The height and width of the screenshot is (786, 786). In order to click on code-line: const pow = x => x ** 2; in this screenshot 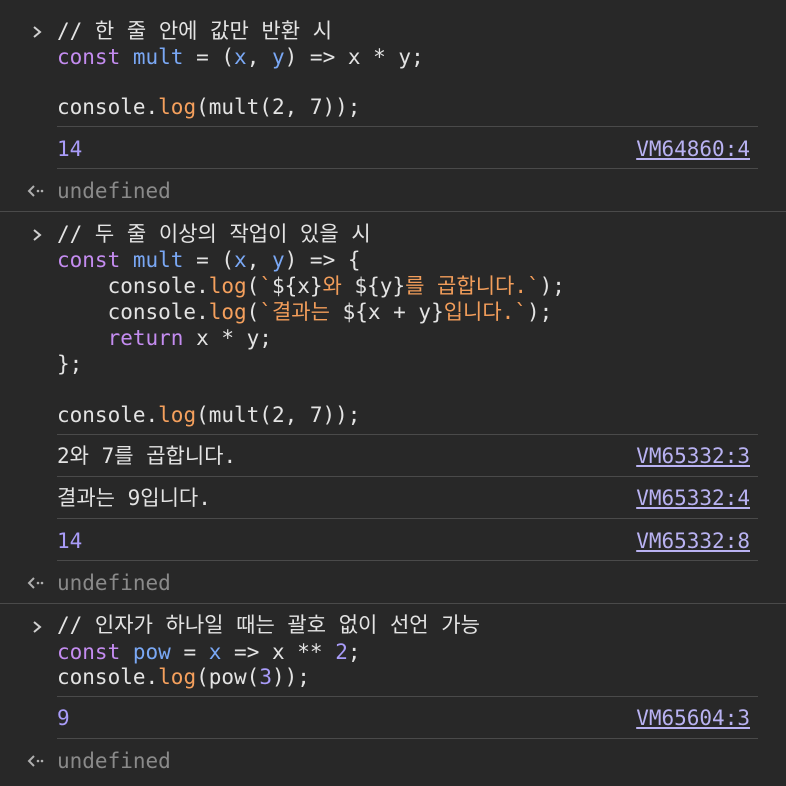, I will do `click(209, 652)`.